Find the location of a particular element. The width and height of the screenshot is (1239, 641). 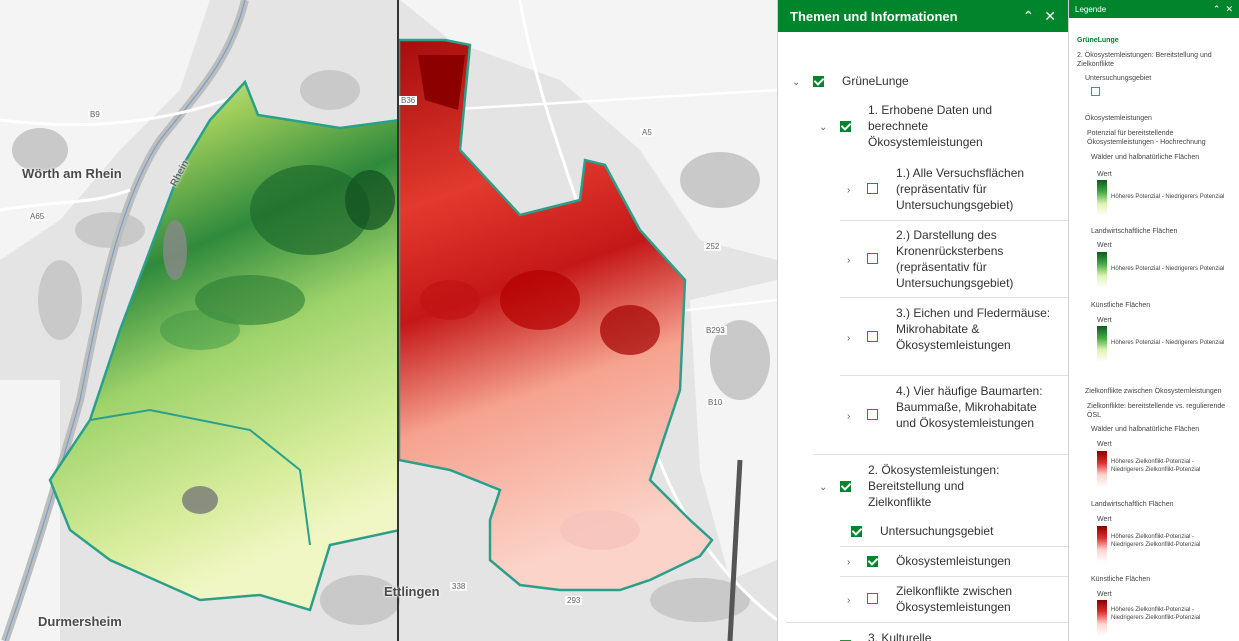

road-label-a65: A65 is located at coordinates (37, 216).